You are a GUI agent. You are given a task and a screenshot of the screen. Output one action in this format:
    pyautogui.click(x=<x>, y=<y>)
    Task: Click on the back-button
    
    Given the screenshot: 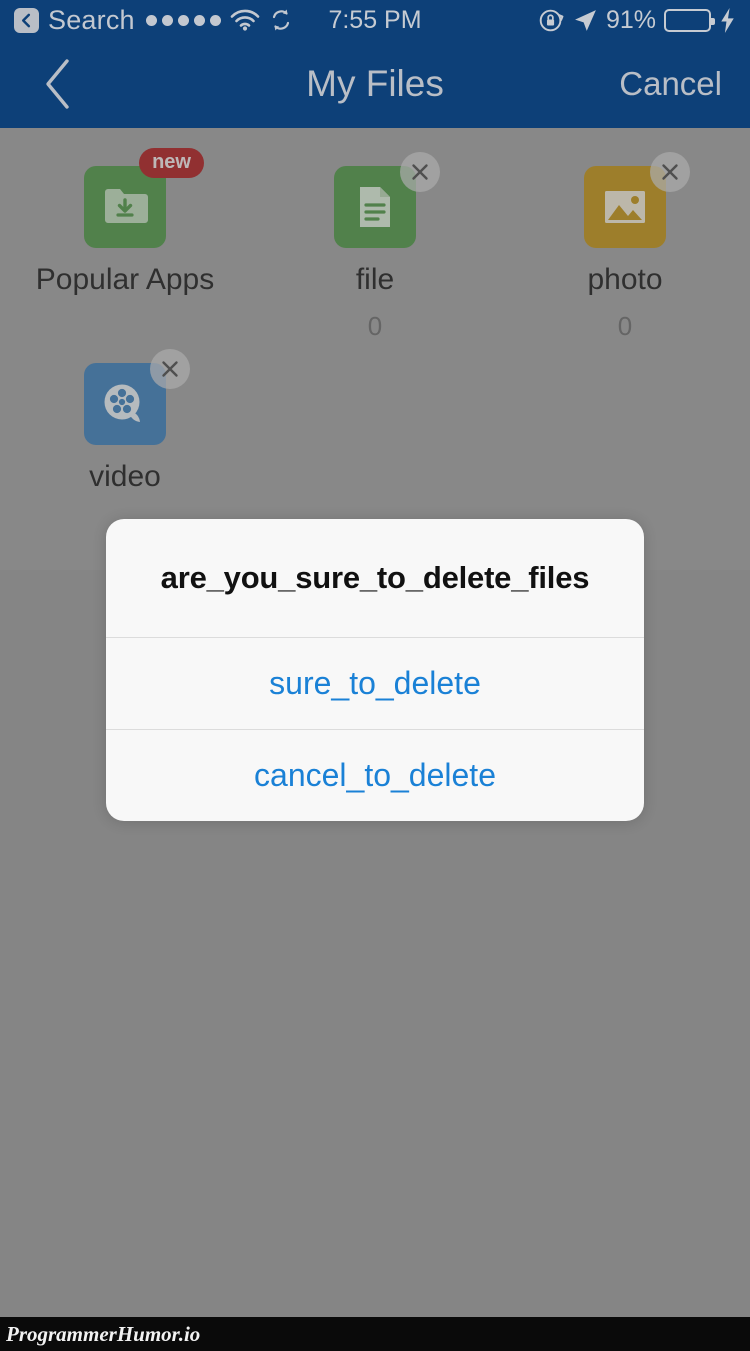 What is the action you would take?
    pyautogui.click(x=58, y=84)
    